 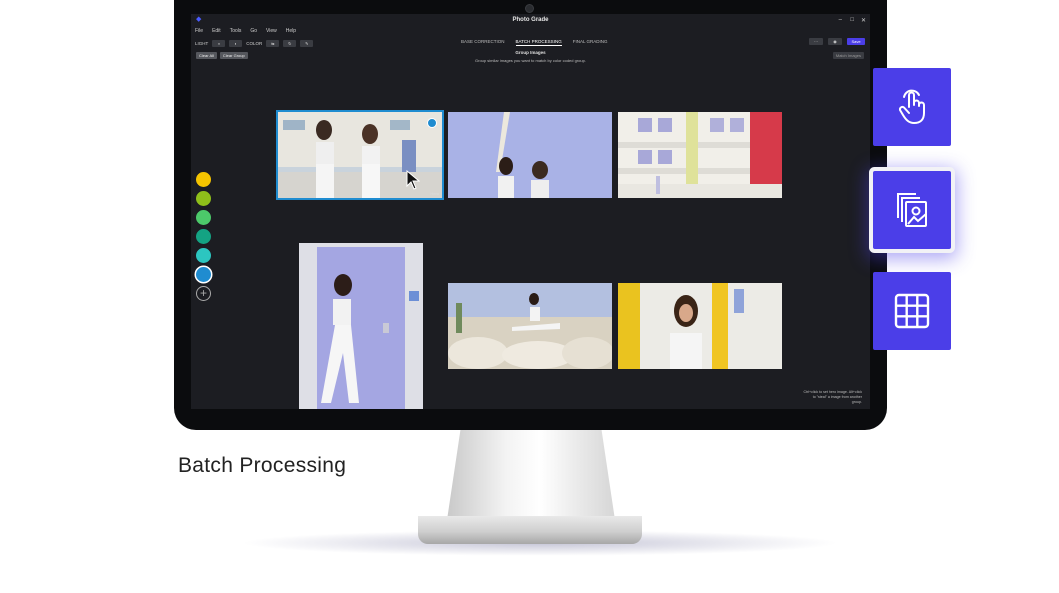 I want to click on camera-icon, so click(x=529, y=8).